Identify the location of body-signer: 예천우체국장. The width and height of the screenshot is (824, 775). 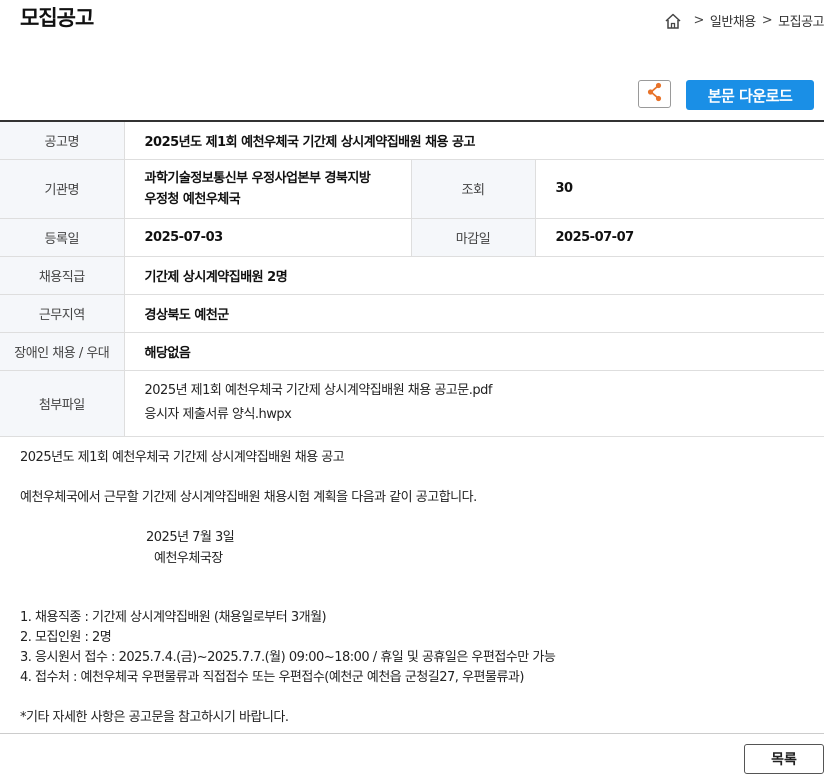
(188, 558).